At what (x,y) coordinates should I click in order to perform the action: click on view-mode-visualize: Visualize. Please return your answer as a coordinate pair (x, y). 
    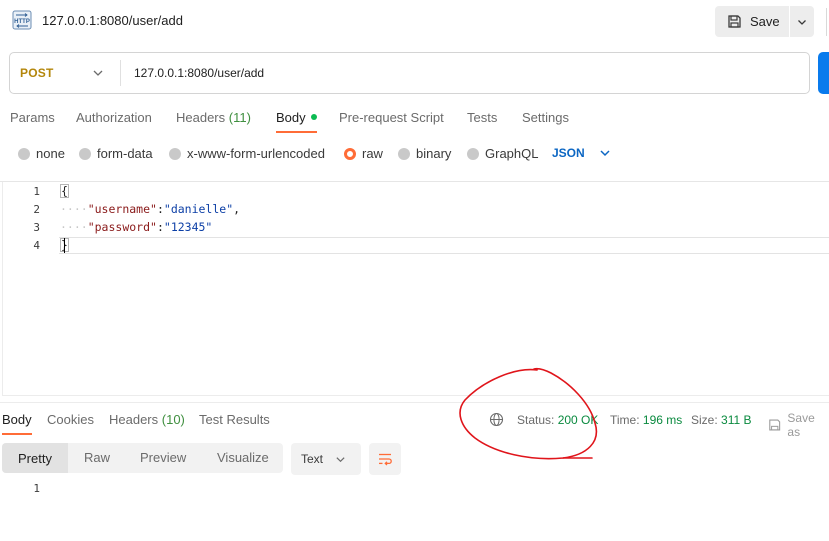
    Looking at the image, I should click on (243, 457).